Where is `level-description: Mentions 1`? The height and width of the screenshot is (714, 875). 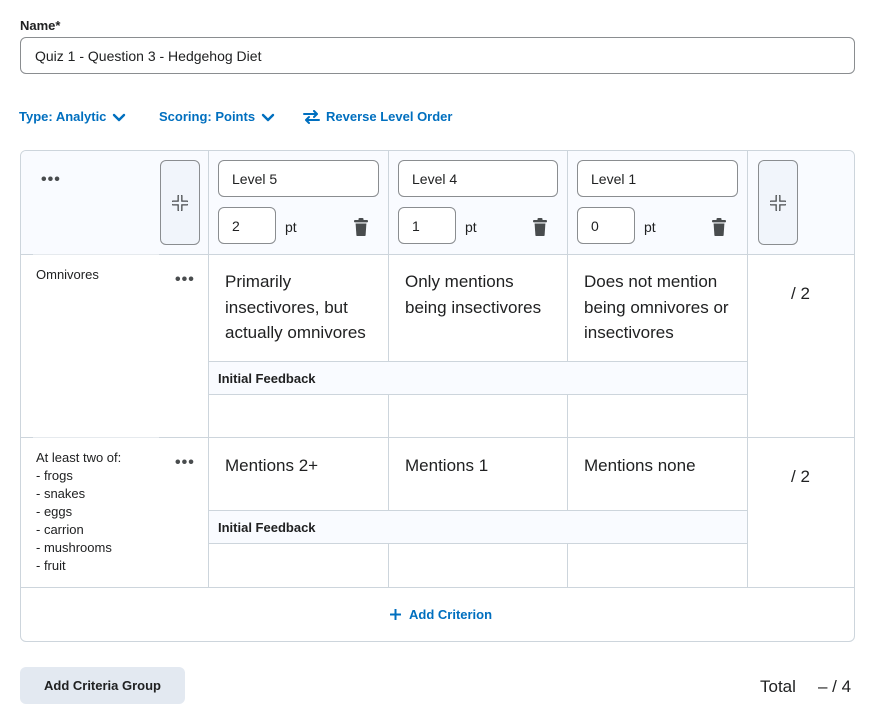
level-description: Mentions 1 is located at coordinates (480, 466).